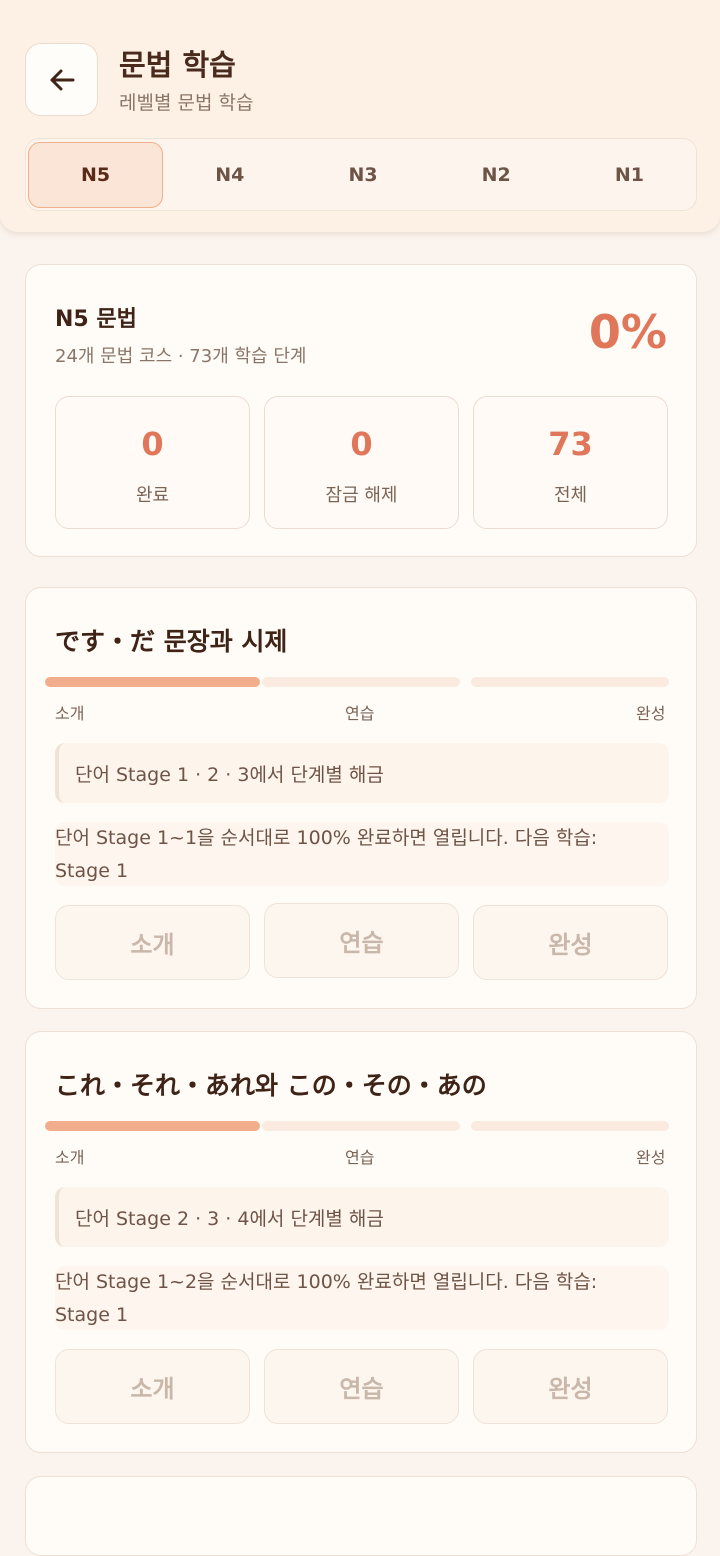 This screenshot has height=1556, width=720. I want to click on stat-label: 잠금 해제, so click(361, 495).